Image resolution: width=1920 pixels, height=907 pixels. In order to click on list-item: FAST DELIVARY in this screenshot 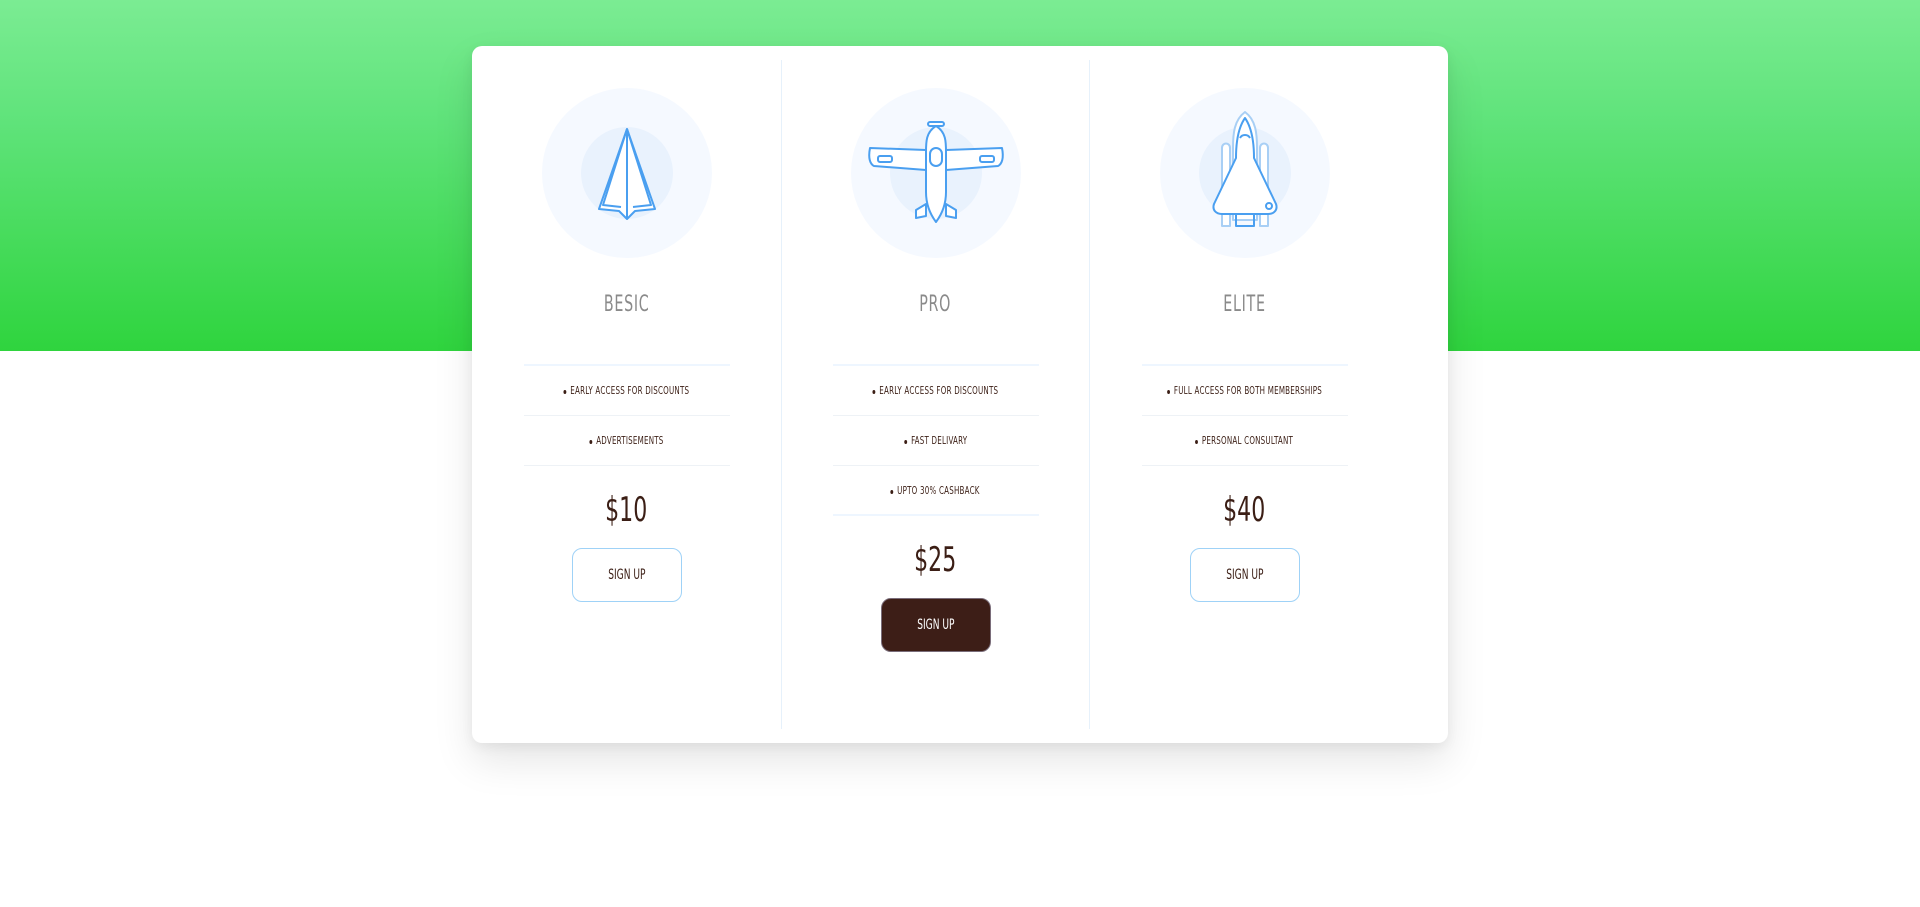, I will do `click(935, 441)`.